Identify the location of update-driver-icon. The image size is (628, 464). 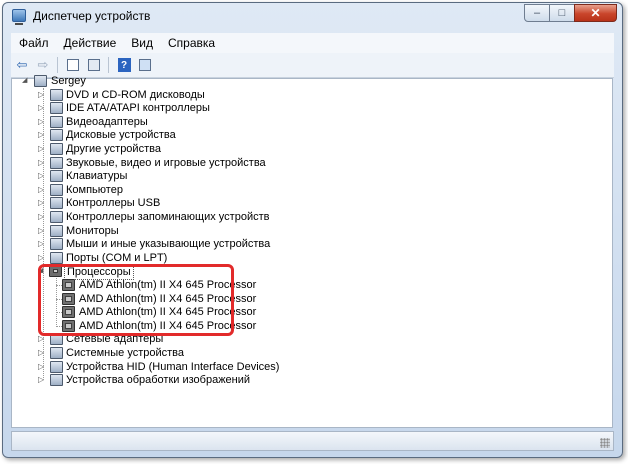
(94, 65).